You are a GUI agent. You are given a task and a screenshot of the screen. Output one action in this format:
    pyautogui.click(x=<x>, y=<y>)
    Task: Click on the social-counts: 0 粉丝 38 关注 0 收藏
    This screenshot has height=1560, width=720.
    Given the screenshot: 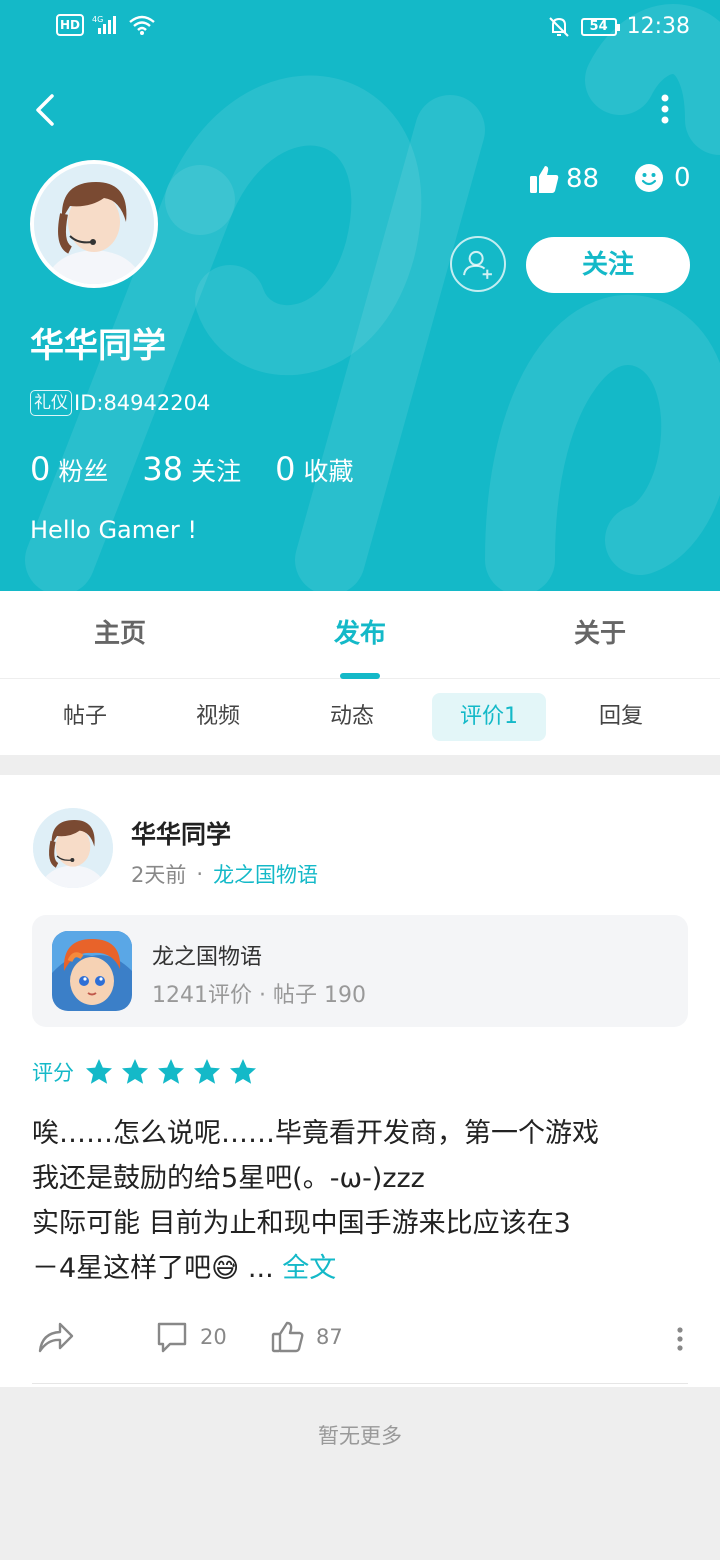 What is the action you would take?
    pyautogui.click(x=208, y=469)
    